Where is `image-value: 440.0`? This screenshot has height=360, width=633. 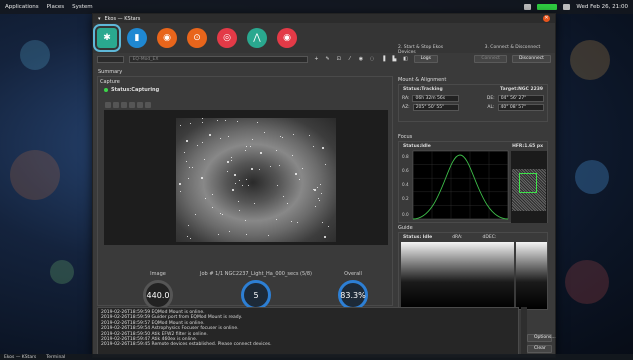 image-value: 440.0 is located at coordinates (158, 295).